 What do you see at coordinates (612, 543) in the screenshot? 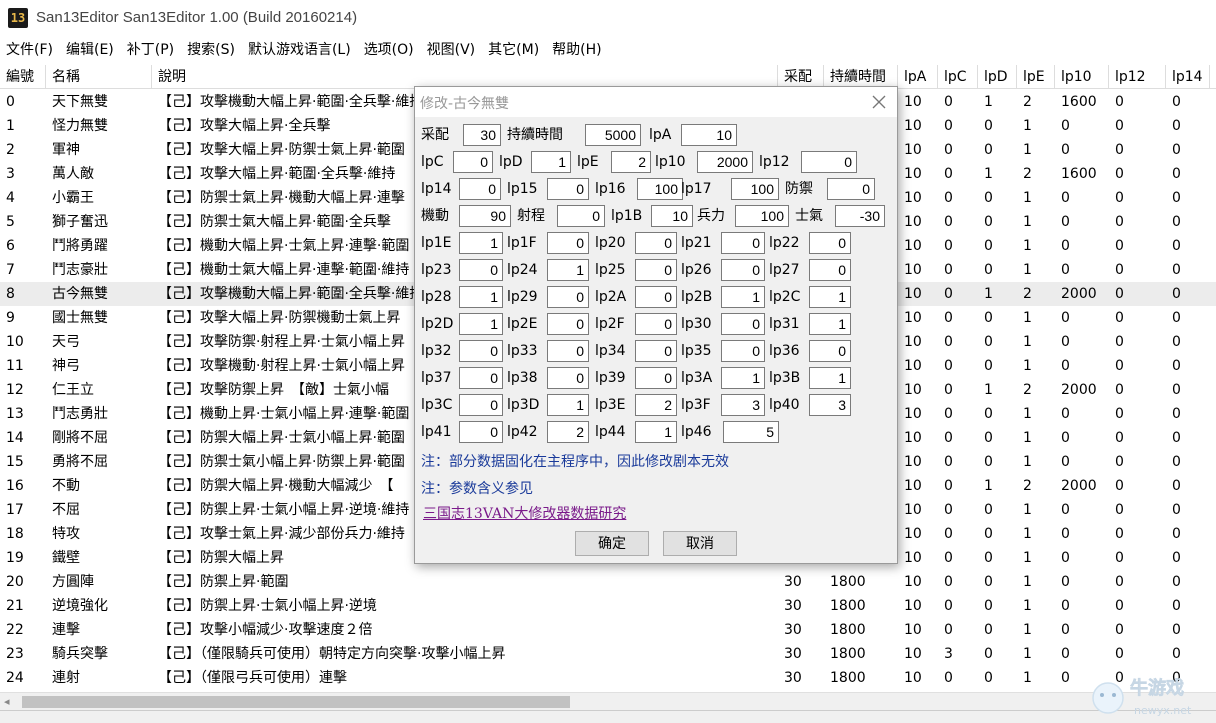
I see `ok-button: 确定` at bounding box center [612, 543].